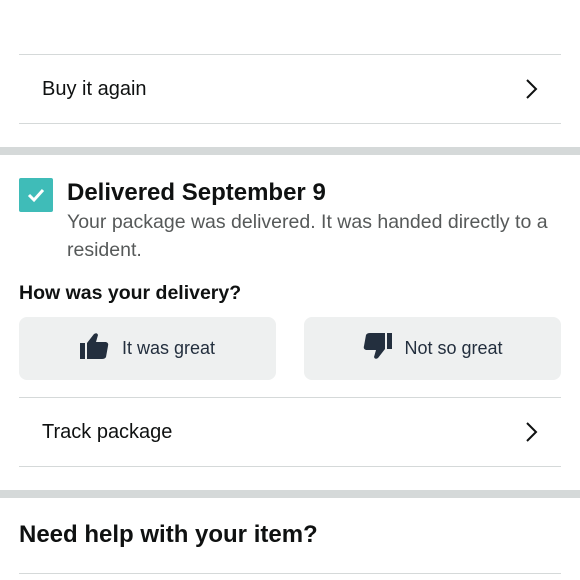  I want to click on track-package-label: Track package, so click(107, 431).